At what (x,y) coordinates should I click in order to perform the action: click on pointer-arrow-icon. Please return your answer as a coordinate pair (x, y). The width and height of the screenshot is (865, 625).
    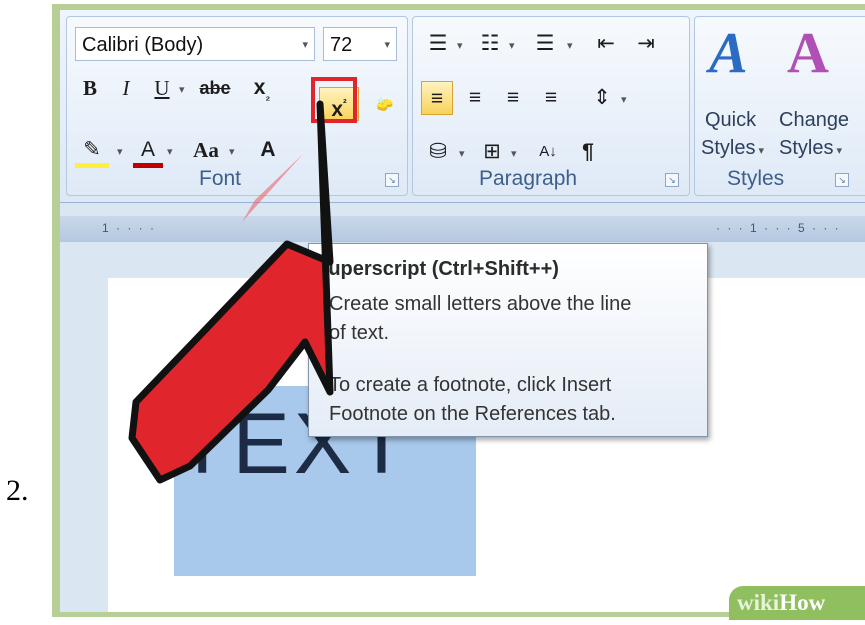
    Looking at the image, I should click on (231, 292).